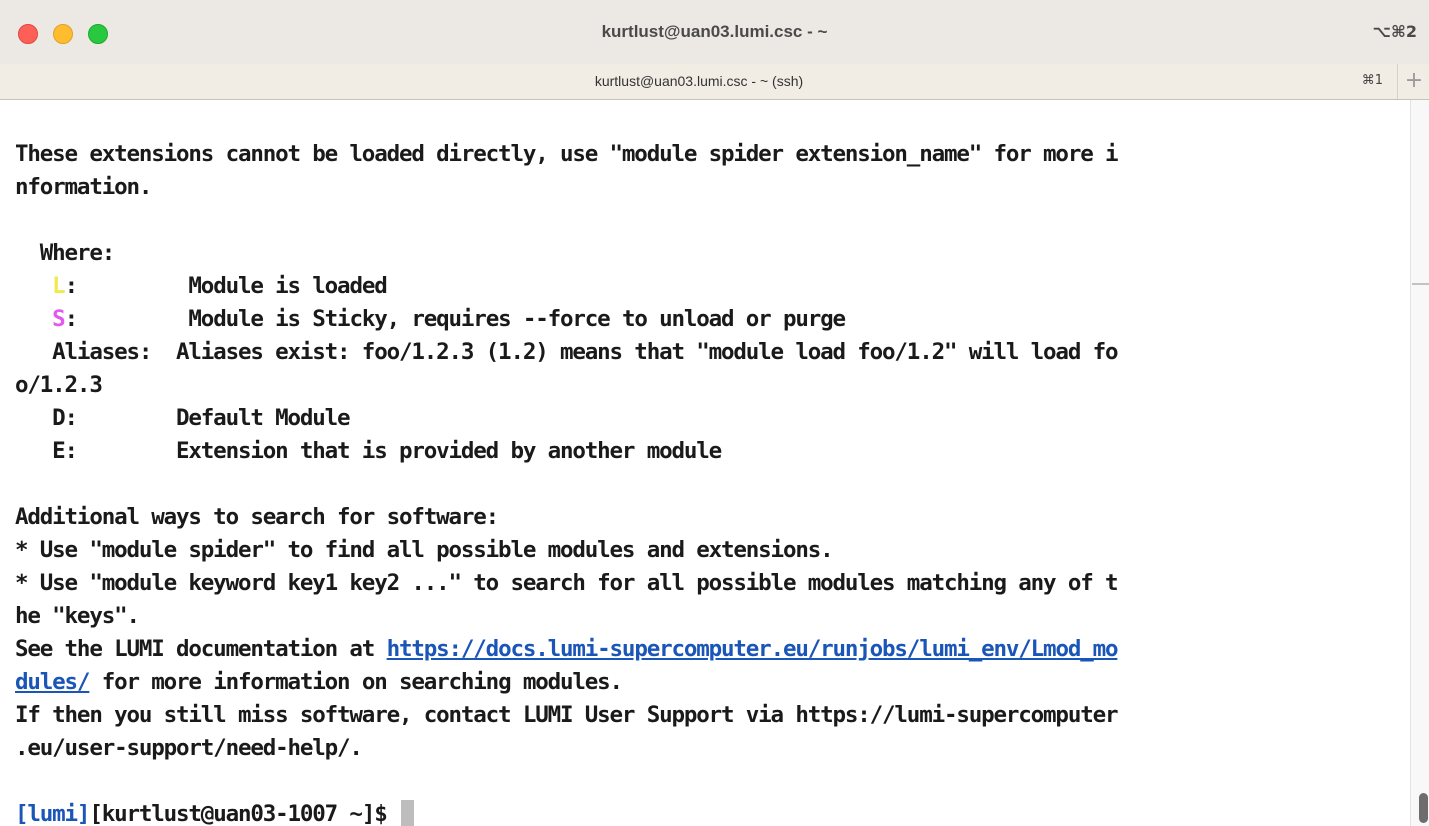 This screenshot has height=826, width=1429. I want to click on tab-title: kurtlust@uan03.lumi.csc - ~ (ssh), so click(699, 81).